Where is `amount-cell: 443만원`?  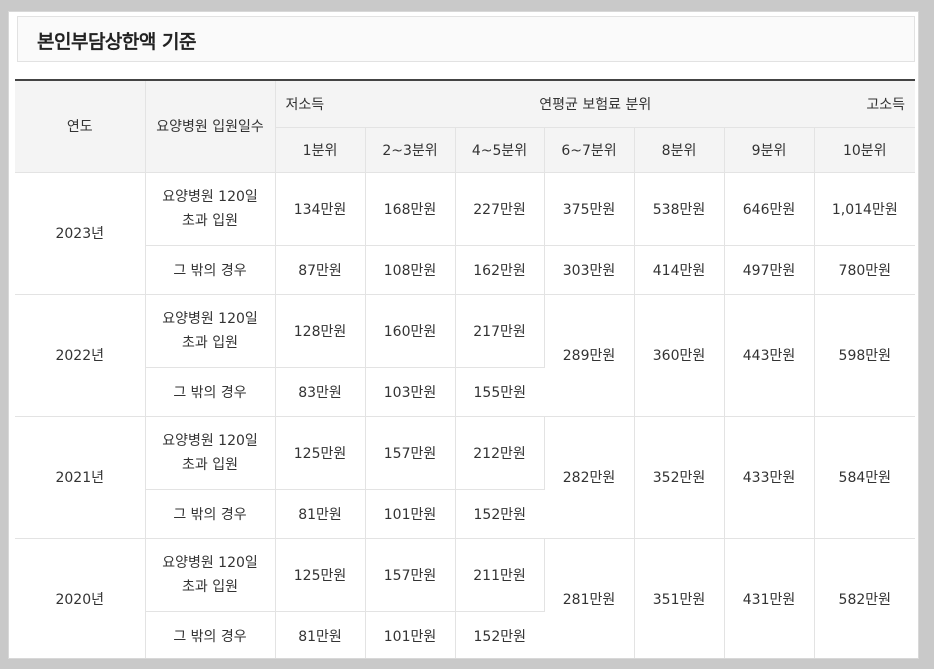 amount-cell: 443만원 is located at coordinates (769, 355).